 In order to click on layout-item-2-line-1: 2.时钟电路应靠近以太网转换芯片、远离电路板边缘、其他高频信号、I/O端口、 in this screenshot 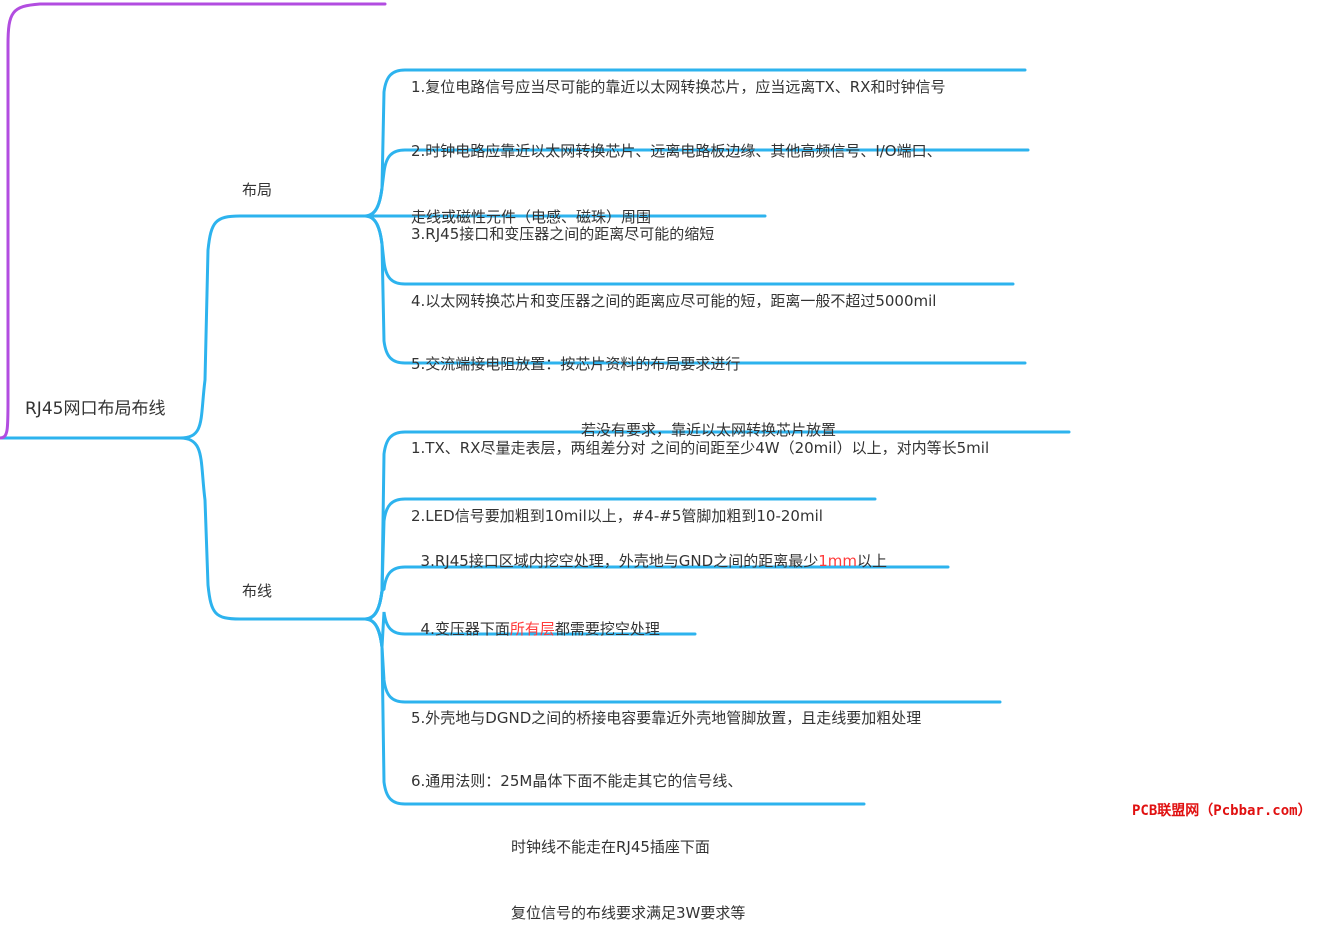, I will do `click(676, 151)`.